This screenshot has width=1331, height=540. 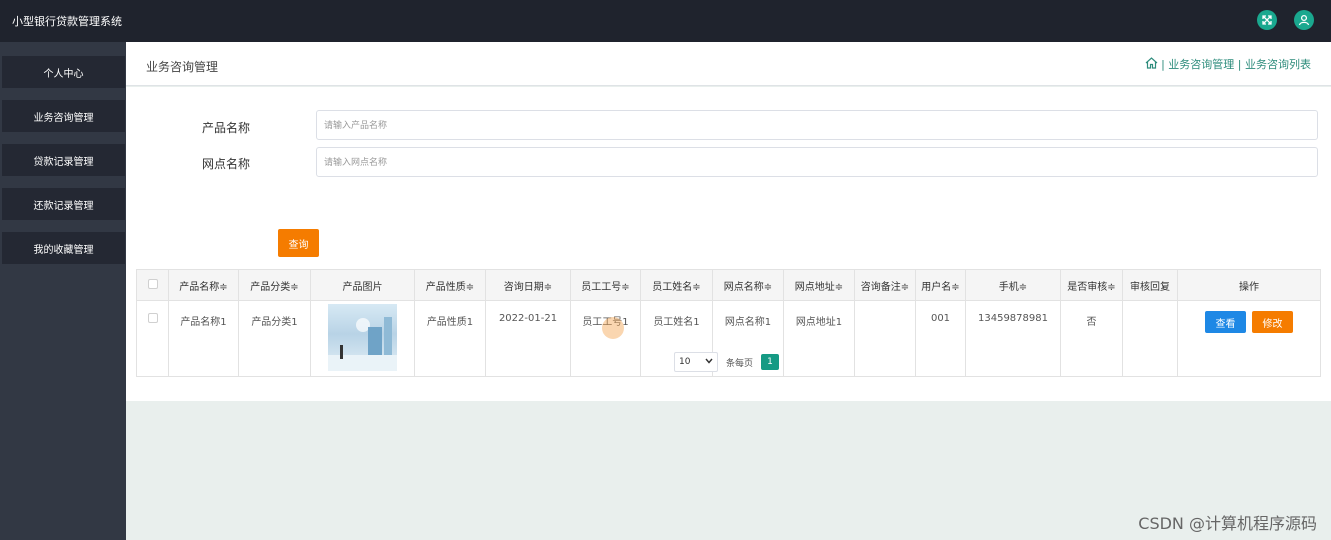 What do you see at coordinates (528, 285) in the screenshot?
I see `column-header: 咨询日期≑` at bounding box center [528, 285].